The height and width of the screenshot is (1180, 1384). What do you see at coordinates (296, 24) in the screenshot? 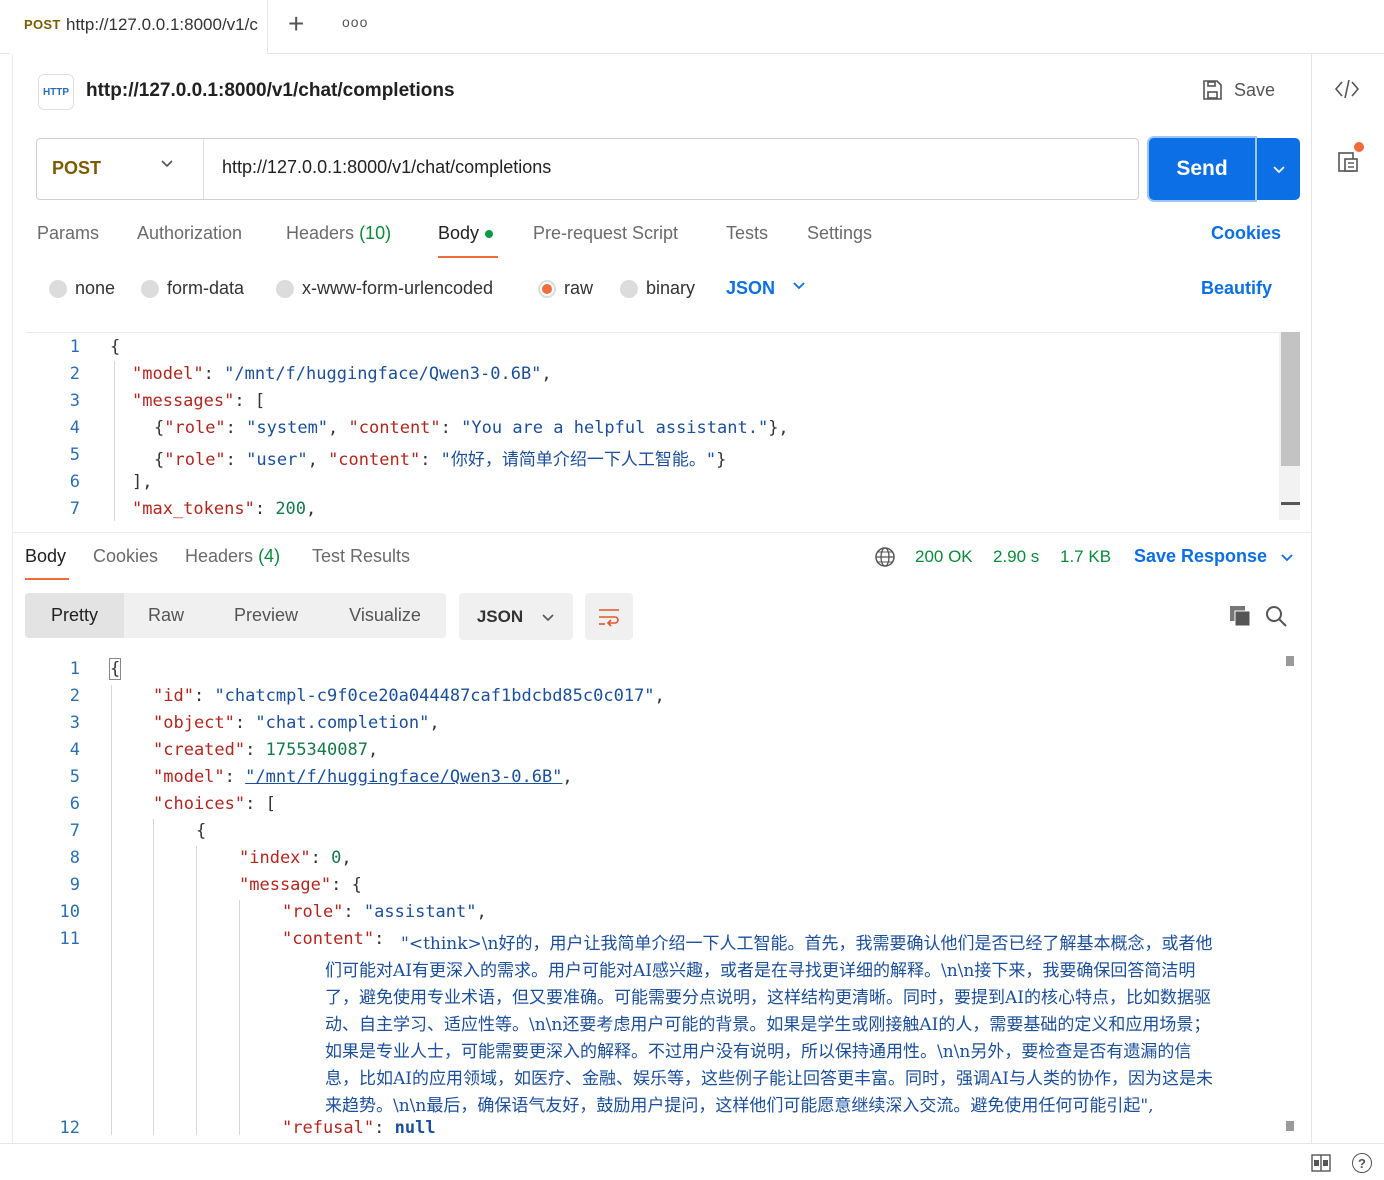
I see `new-tab-plus-icon: +` at bounding box center [296, 24].